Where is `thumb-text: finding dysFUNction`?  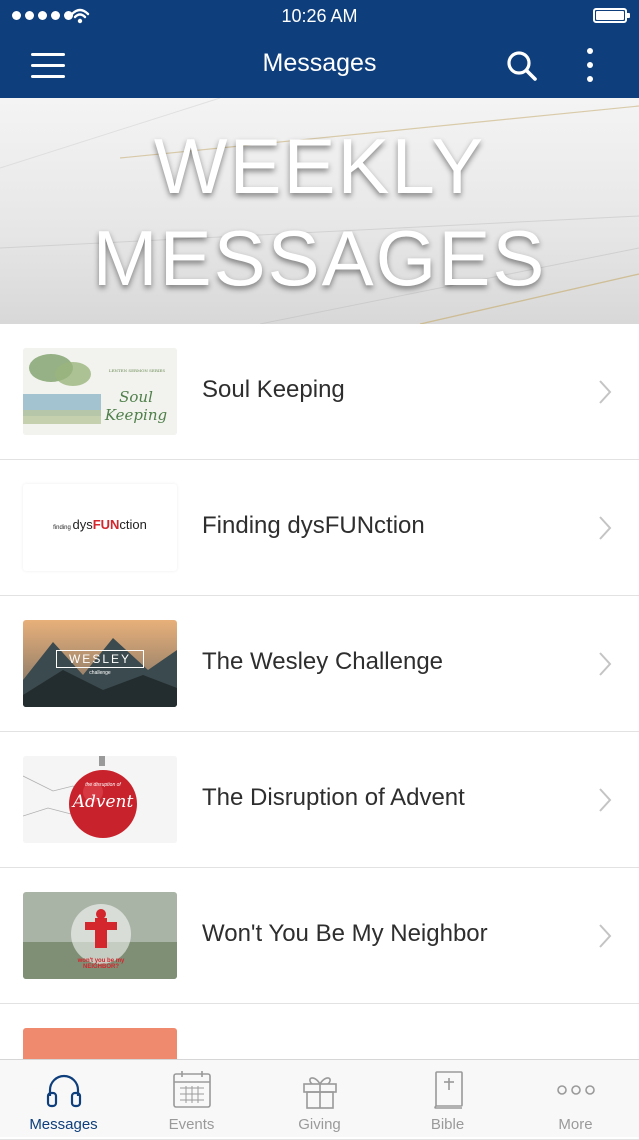 thumb-text: finding dysFUNction is located at coordinates (100, 524).